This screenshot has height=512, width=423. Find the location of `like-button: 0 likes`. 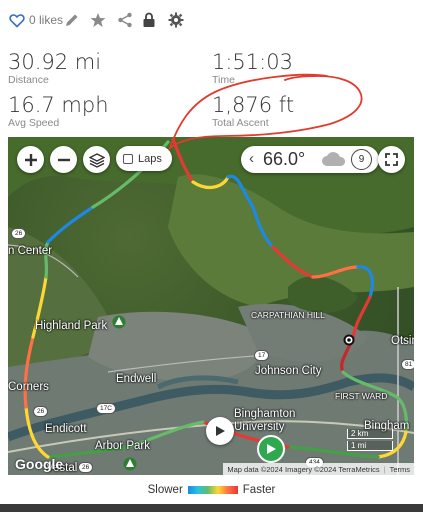

like-button: 0 likes is located at coordinates (36, 20).